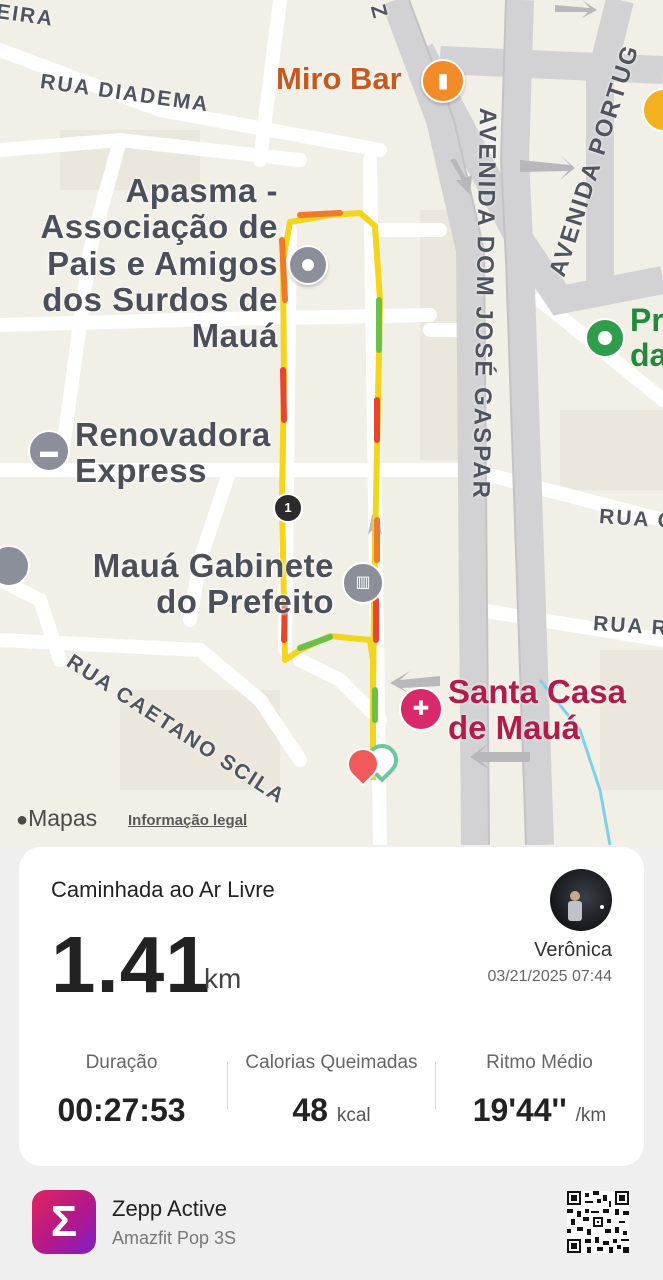  What do you see at coordinates (163, 889) in the screenshot?
I see `activity-title: Caminhada ao Ar Livre` at bounding box center [163, 889].